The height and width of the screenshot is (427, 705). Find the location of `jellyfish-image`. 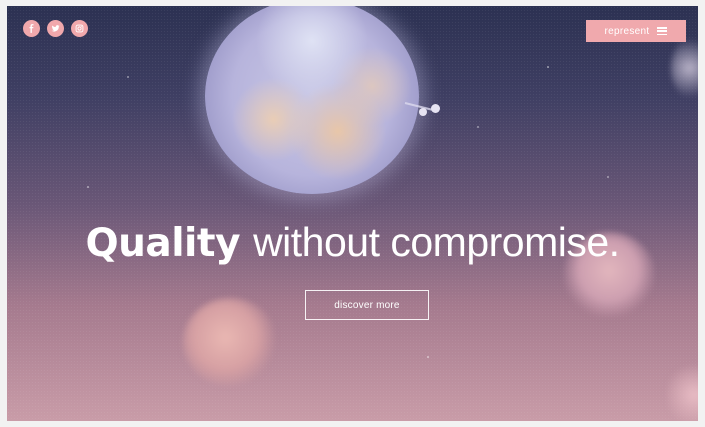

jellyfish-image is located at coordinates (312, 100).